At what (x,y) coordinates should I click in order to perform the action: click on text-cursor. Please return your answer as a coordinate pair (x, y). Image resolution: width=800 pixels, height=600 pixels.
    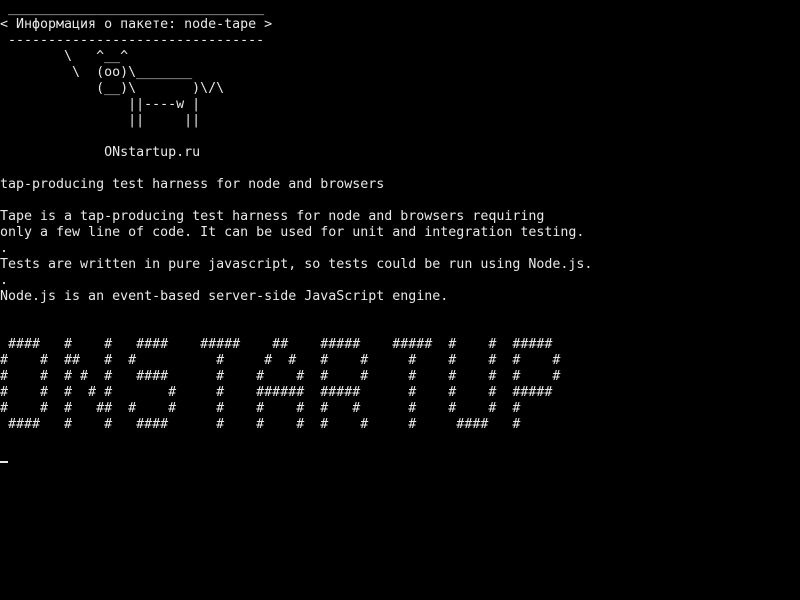
    Looking at the image, I should click on (4, 462).